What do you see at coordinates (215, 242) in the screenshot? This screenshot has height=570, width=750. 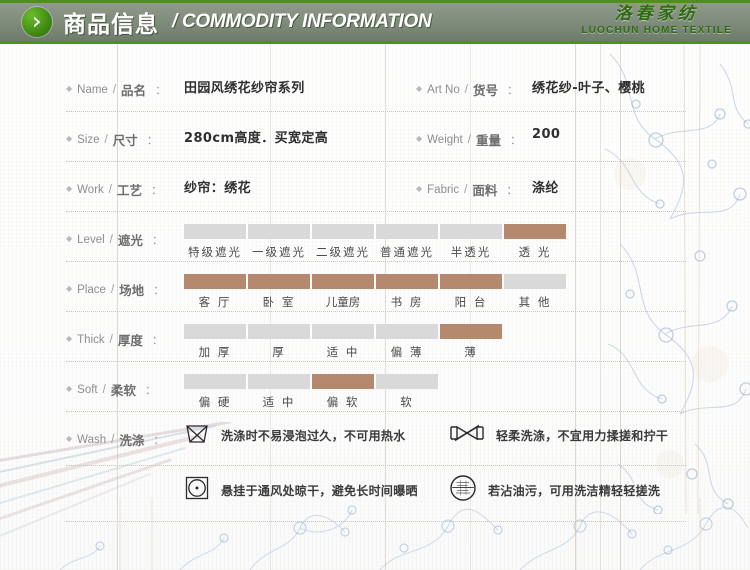 I see `scale-option: 特级遮光` at bounding box center [215, 242].